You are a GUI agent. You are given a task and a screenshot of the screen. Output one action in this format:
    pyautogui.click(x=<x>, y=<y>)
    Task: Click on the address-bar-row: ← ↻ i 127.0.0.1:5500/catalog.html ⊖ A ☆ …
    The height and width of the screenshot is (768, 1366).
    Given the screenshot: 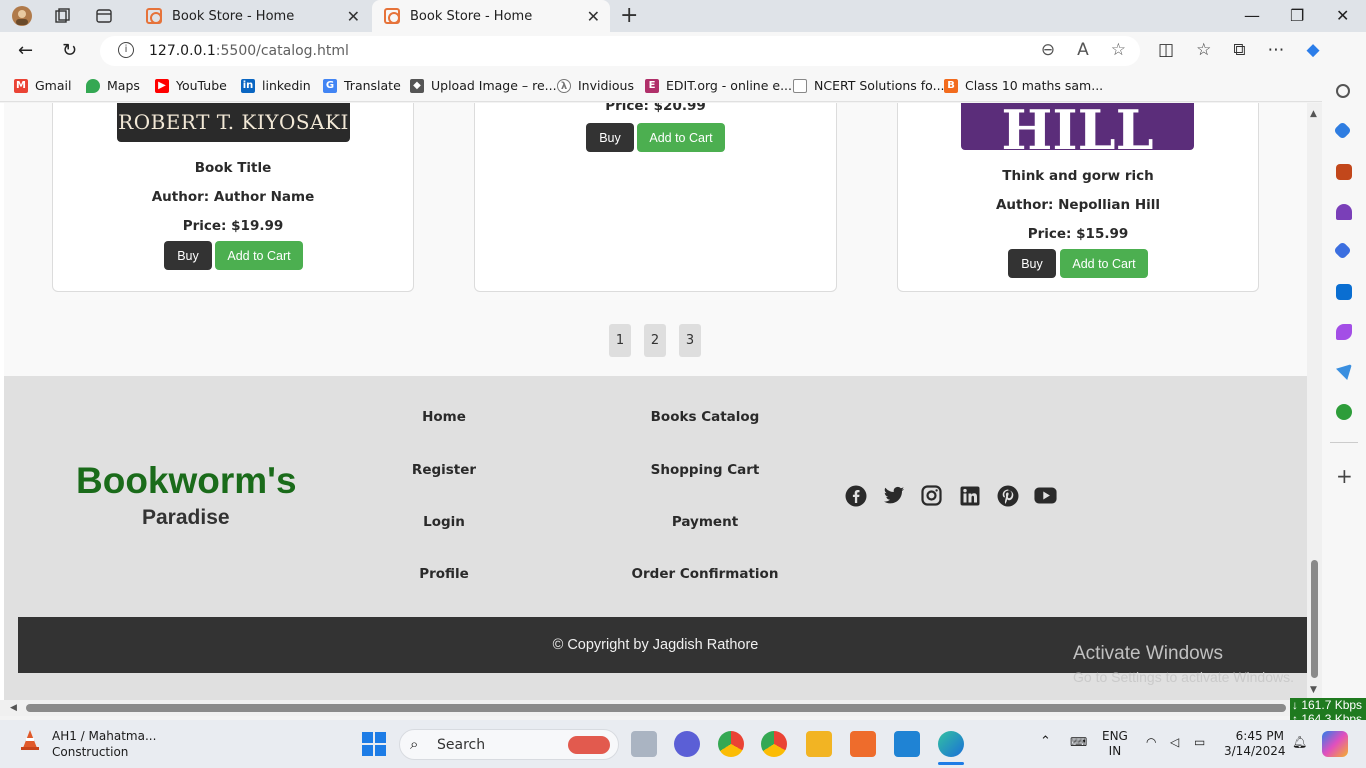 What is the action you would take?
    pyautogui.click(x=683, y=51)
    